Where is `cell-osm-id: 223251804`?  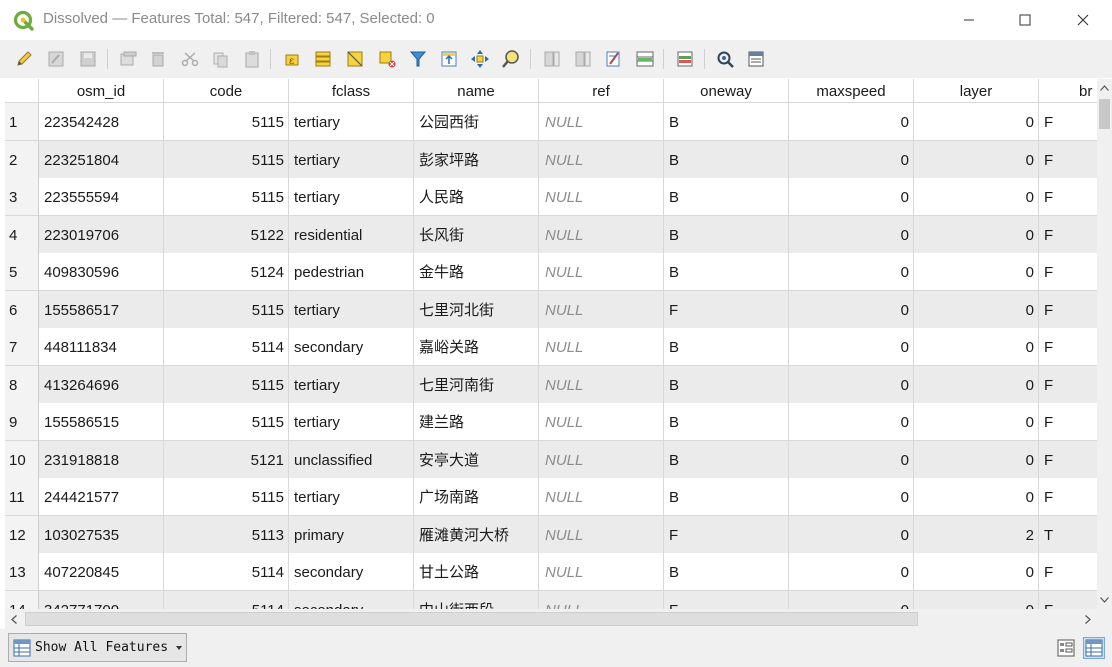 cell-osm-id: 223251804 is located at coordinates (101, 159).